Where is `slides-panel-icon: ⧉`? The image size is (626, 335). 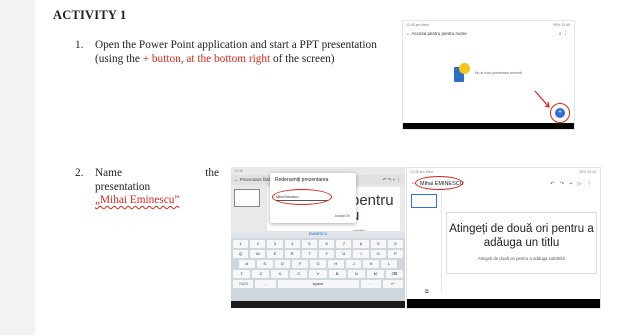 slides-panel-icon: ⧉ is located at coordinates (427, 292).